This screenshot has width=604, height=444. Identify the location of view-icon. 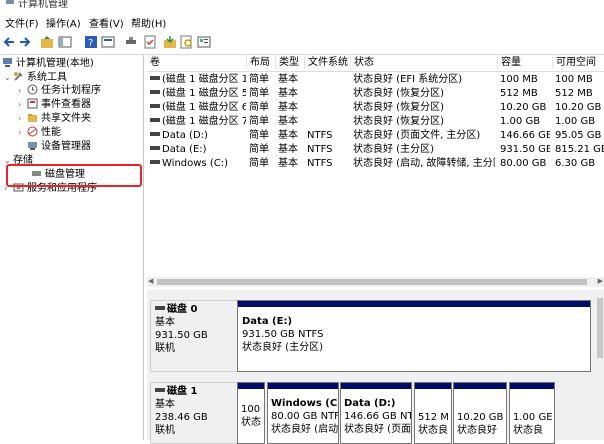
(204, 42).